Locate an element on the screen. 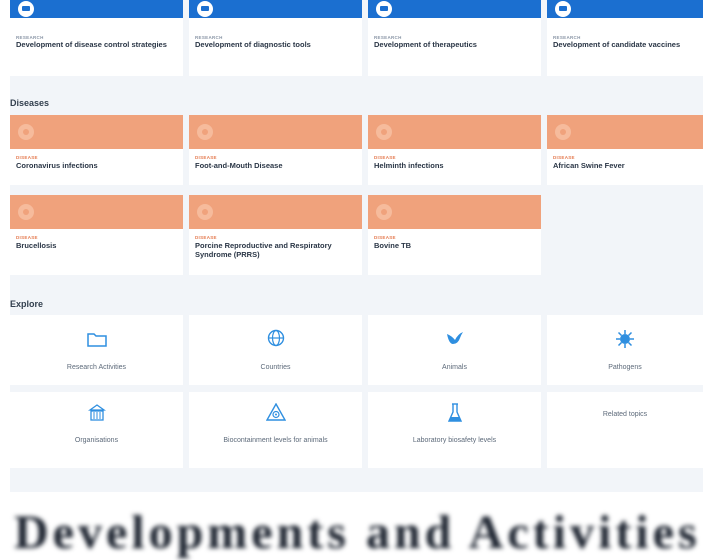 The width and height of the screenshot is (703, 560). disease-card: DISEASE Helminth infections is located at coordinates (454, 150).